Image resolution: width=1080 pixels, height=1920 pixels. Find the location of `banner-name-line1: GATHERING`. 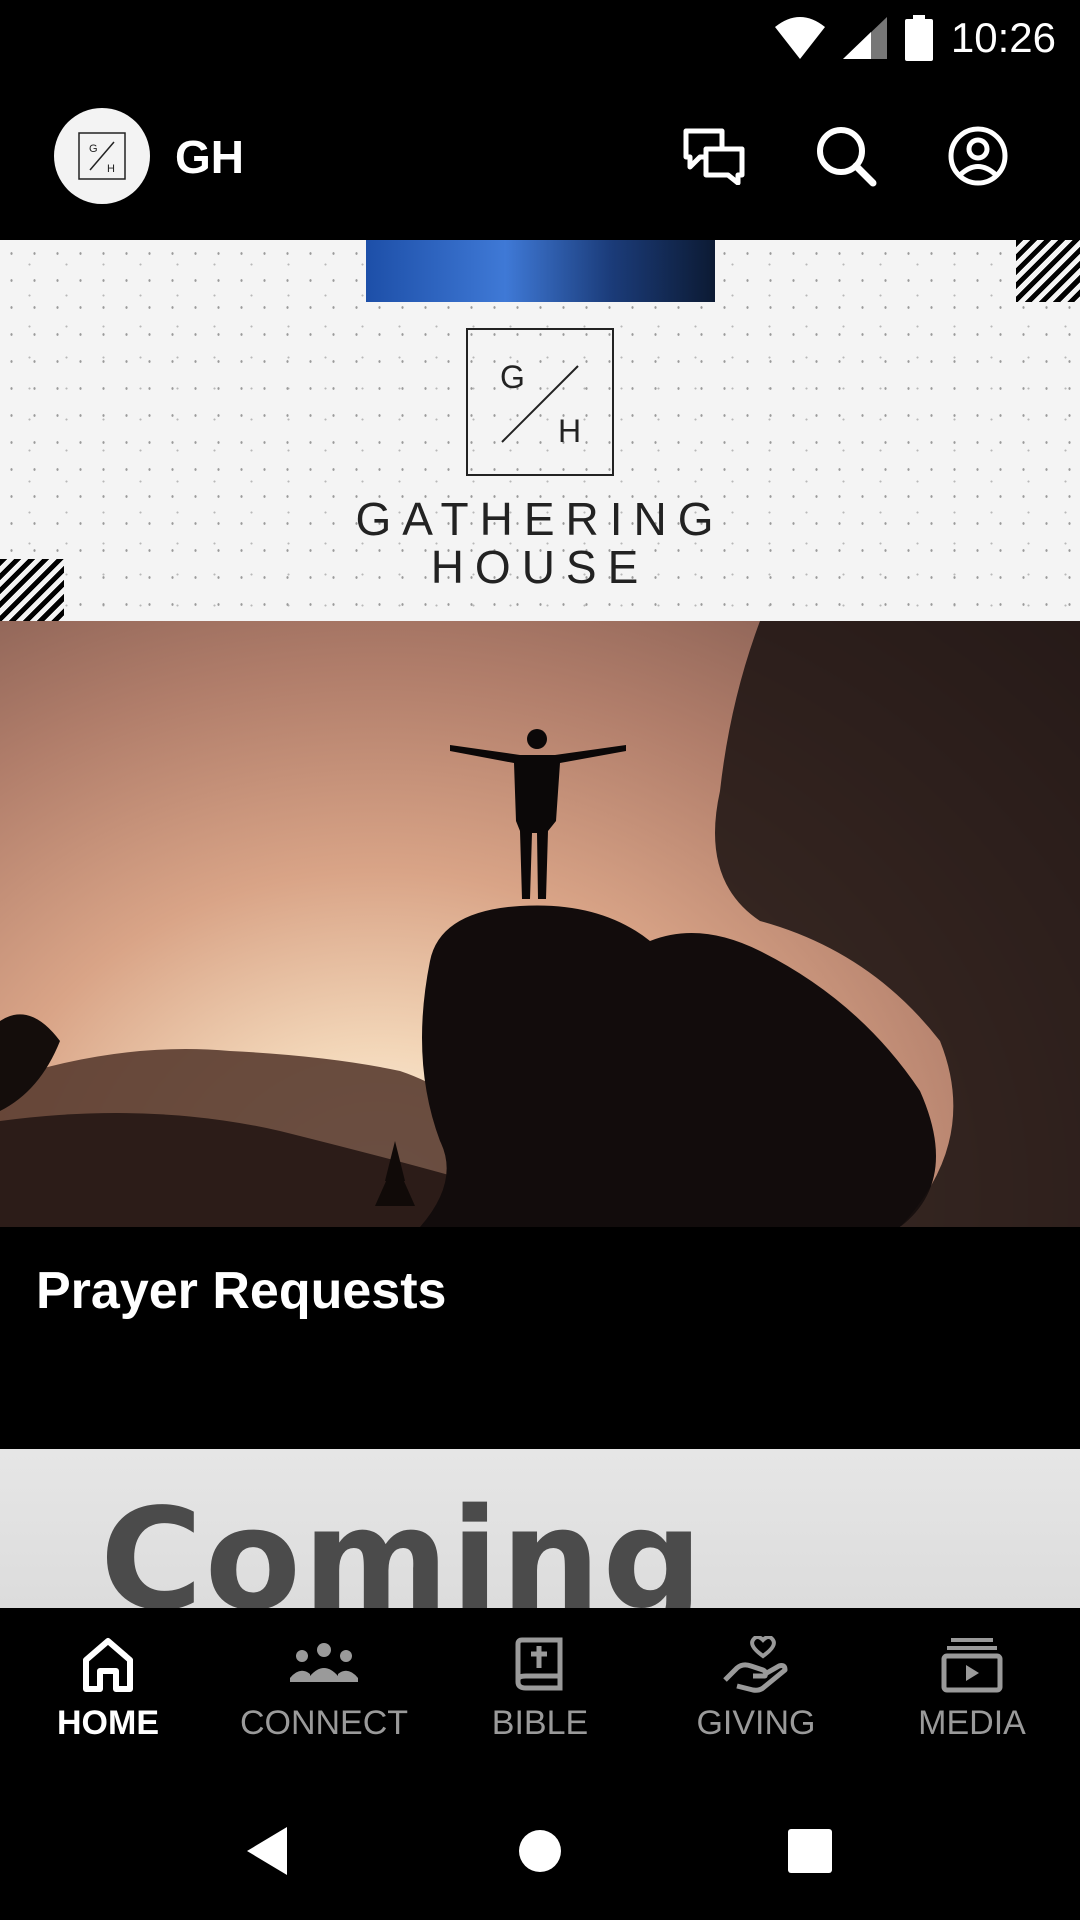

banner-name-line1: GATHERING is located at coordinates (540, 519).